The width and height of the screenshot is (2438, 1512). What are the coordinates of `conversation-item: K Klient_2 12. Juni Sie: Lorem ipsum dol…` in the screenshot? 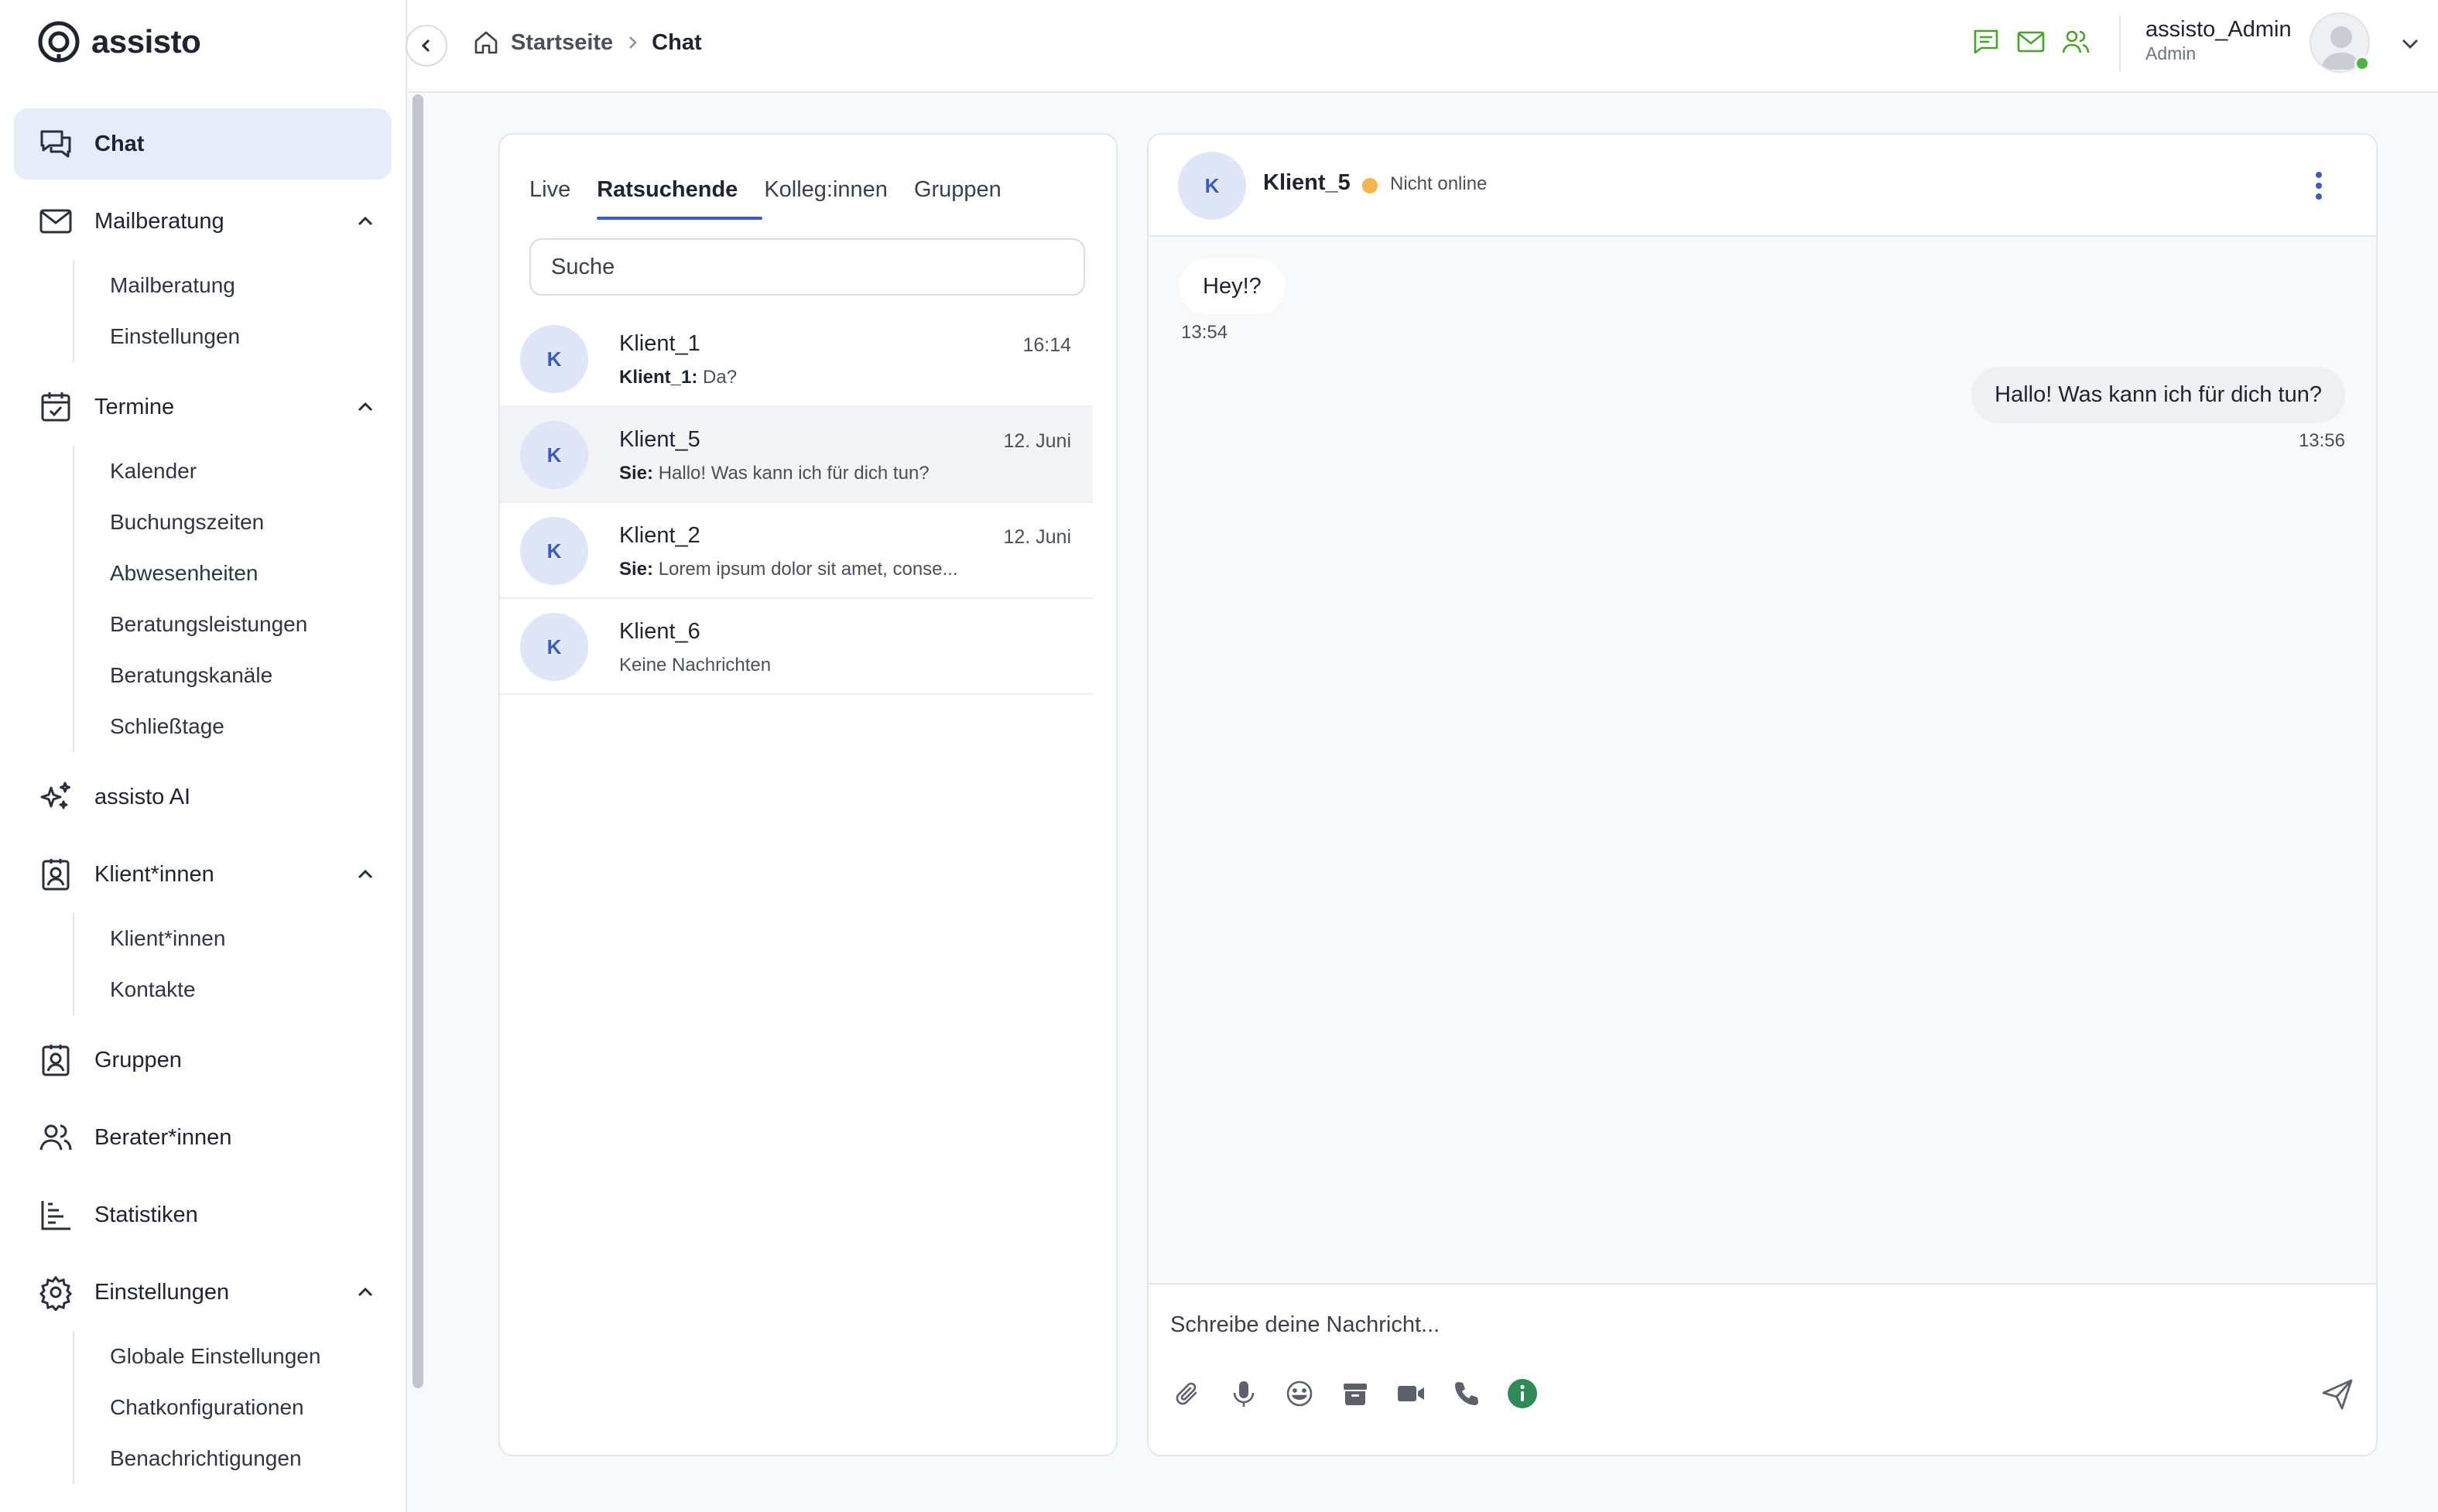 It's located at (797, 551).